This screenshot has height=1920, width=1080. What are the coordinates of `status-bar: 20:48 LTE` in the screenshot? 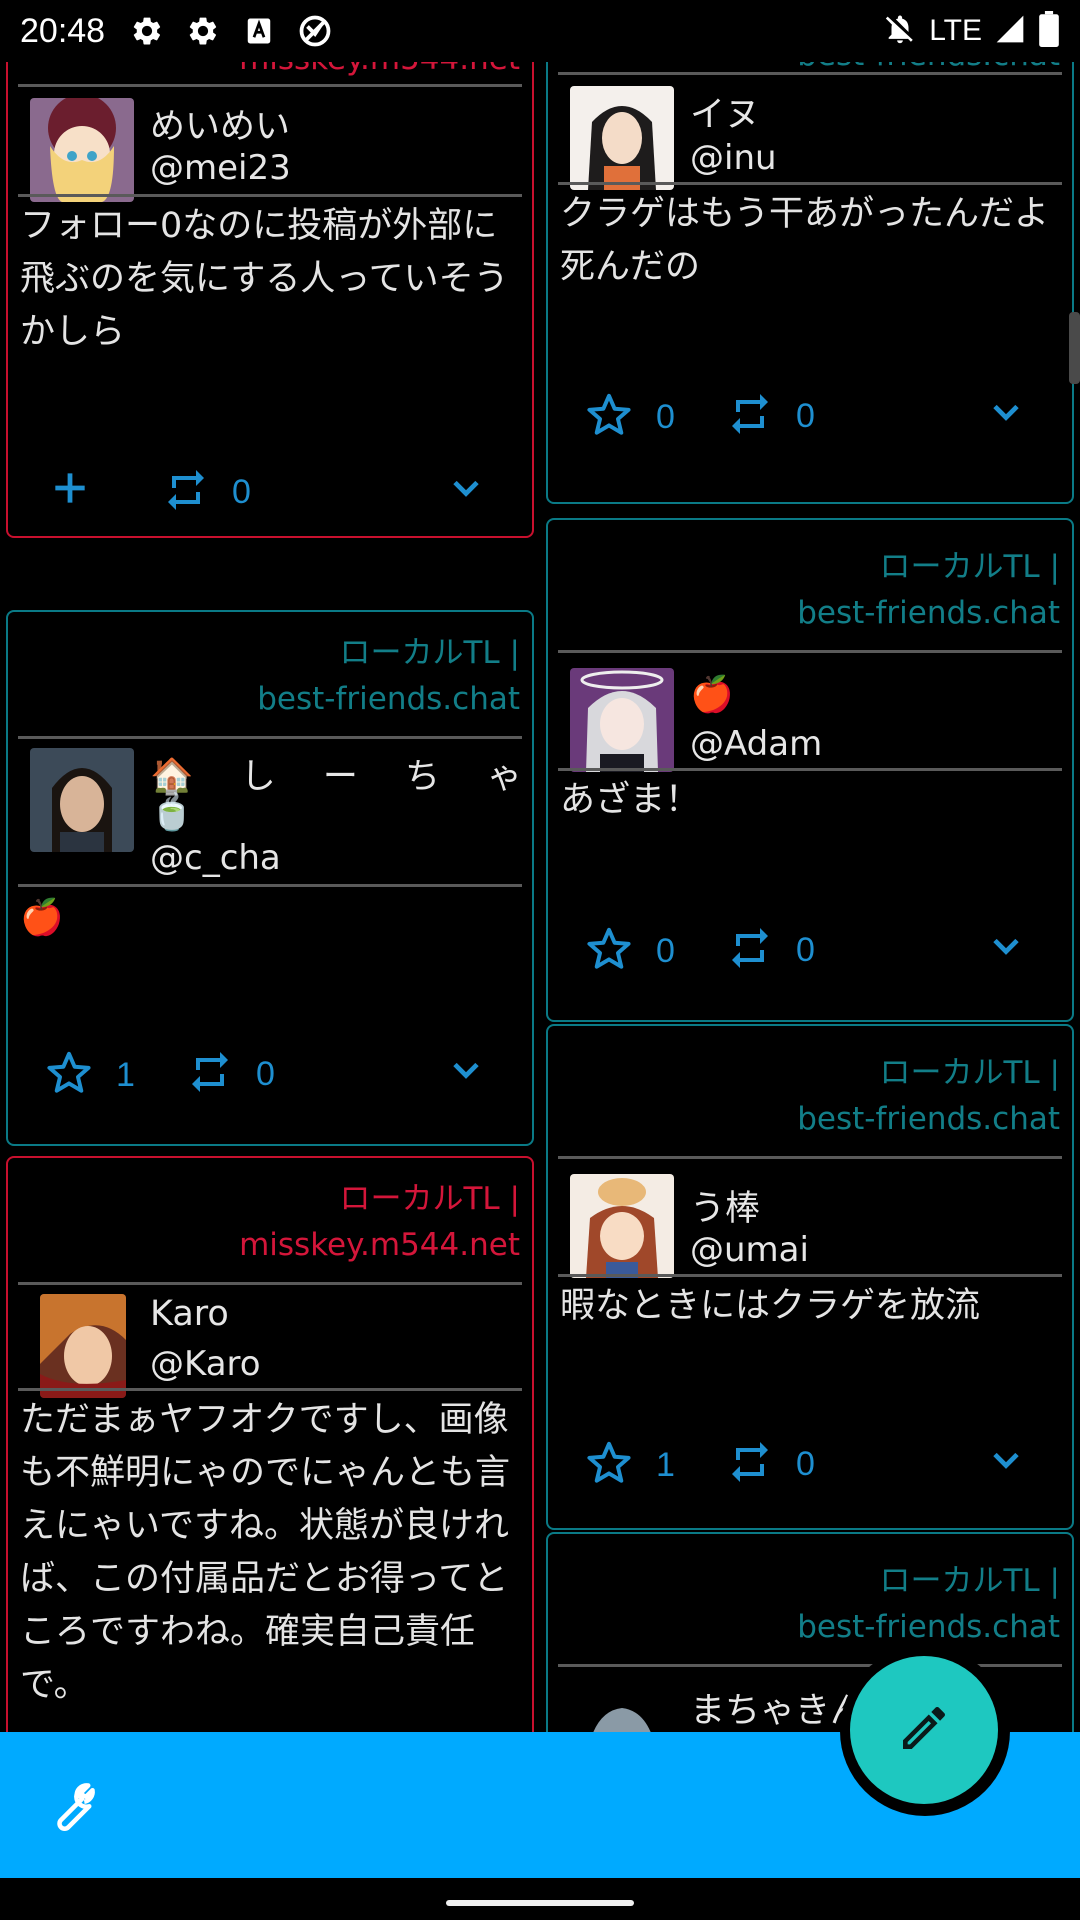 It's located at (540, 31).